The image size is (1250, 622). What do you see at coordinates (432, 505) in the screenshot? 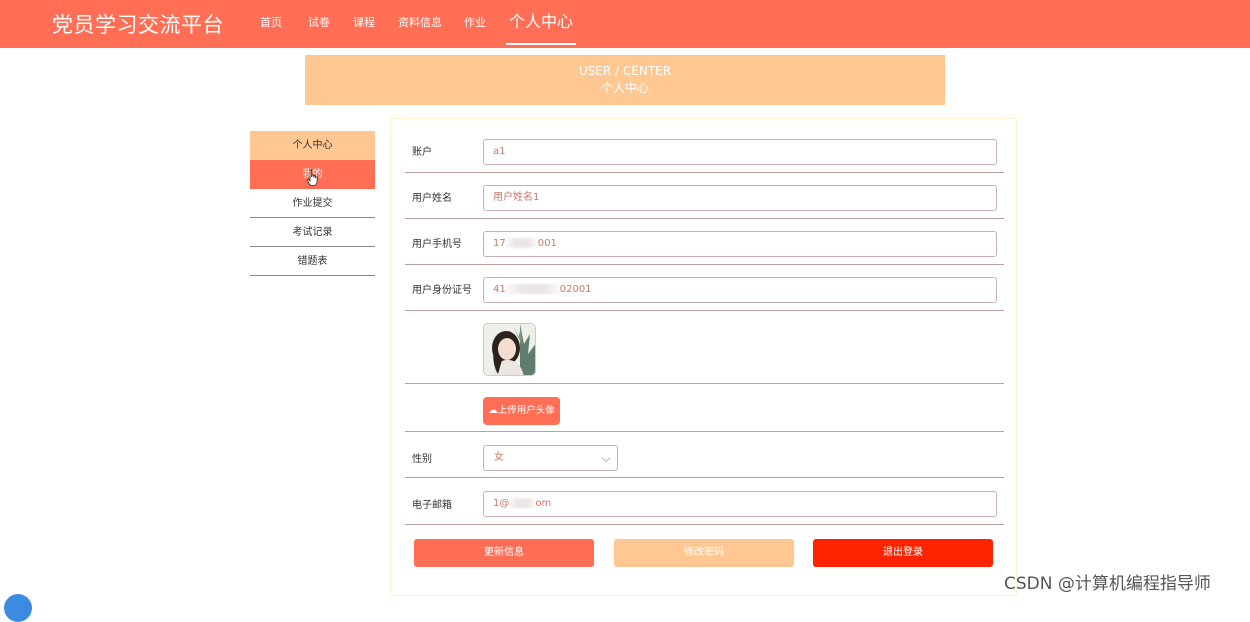
I see `email-label: 电子邮箱` at bounding box center [432, 505].